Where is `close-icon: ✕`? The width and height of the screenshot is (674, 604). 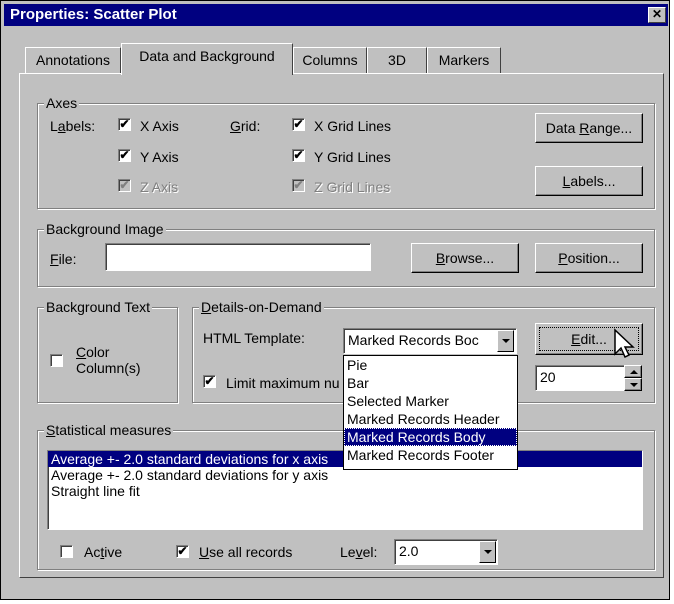 close-icon: ✕ is located at coordinates (657, 14).